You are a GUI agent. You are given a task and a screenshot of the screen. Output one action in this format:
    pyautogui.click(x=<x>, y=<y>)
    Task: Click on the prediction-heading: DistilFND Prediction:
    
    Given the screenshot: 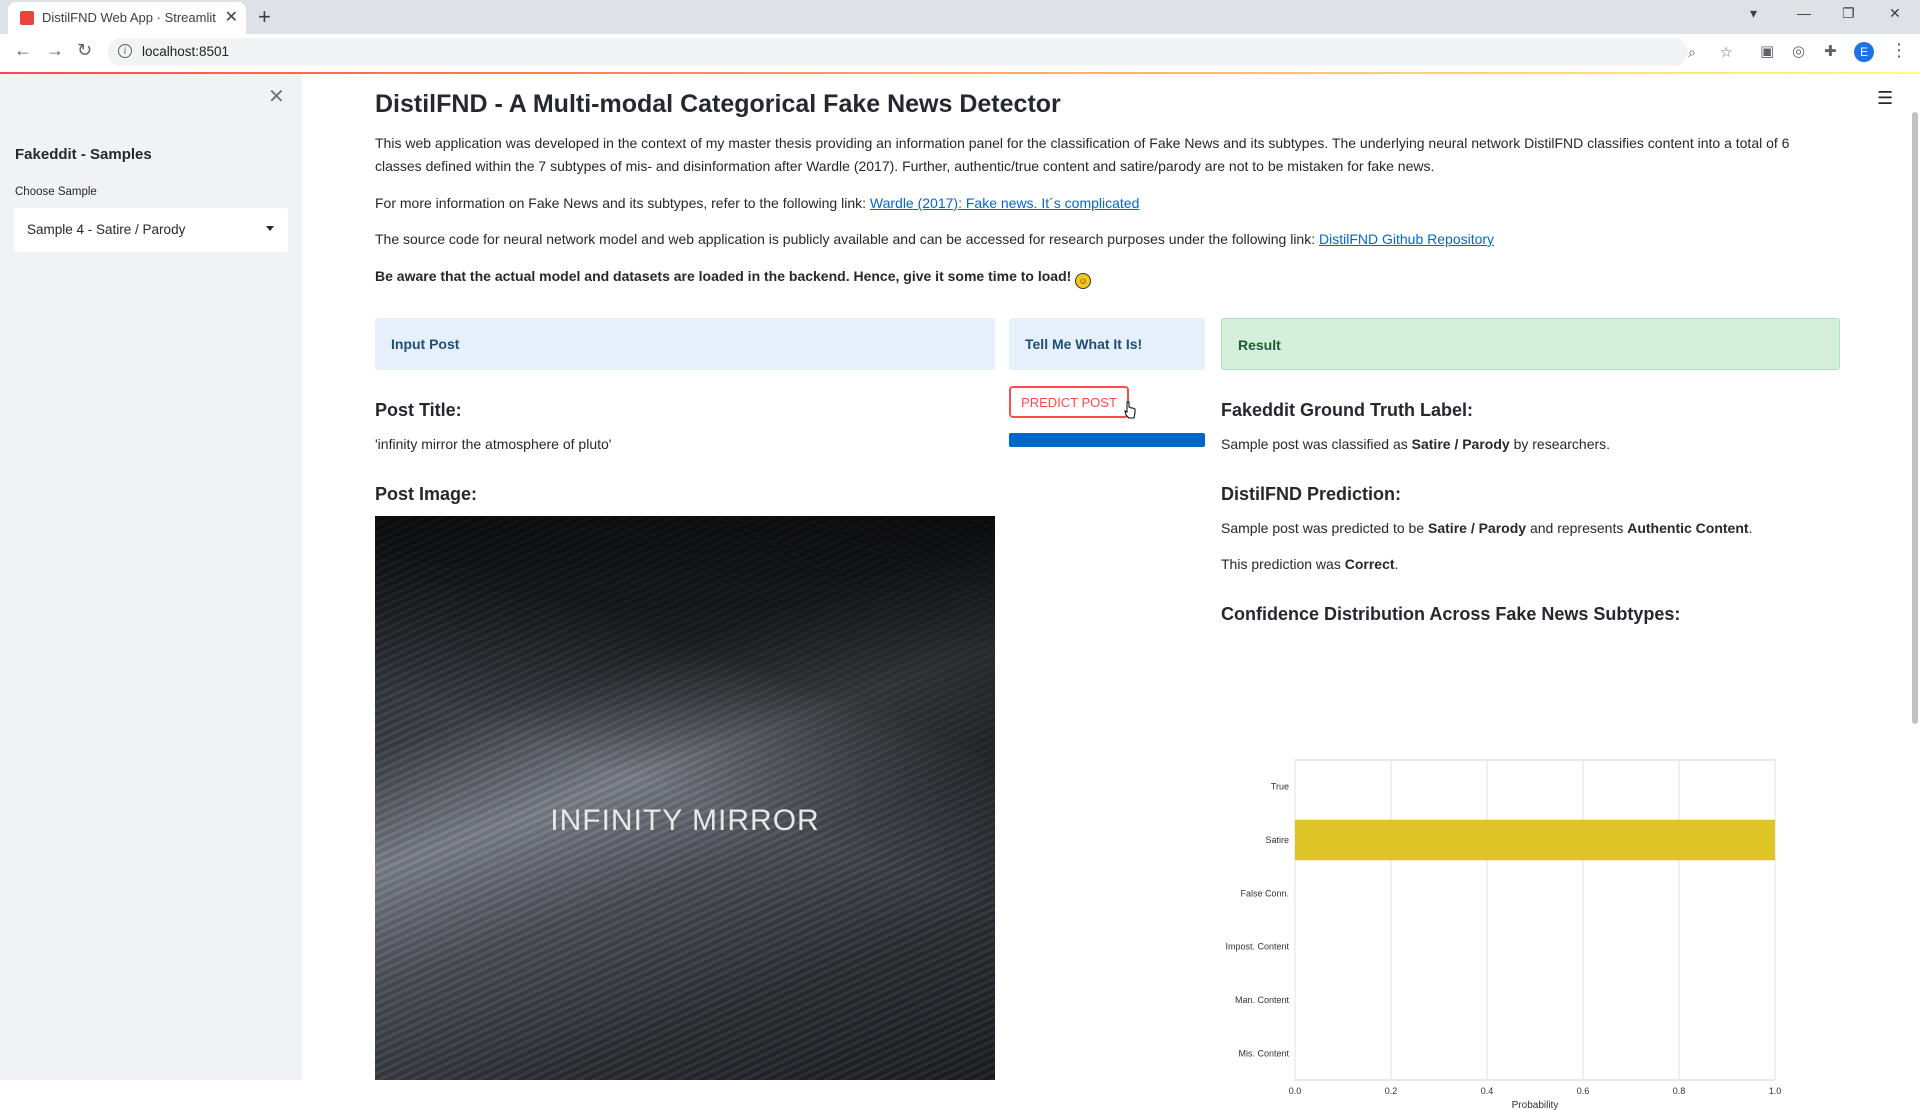 What is the action you would take?
    pyautogui.click(x=1311, y=494)
    